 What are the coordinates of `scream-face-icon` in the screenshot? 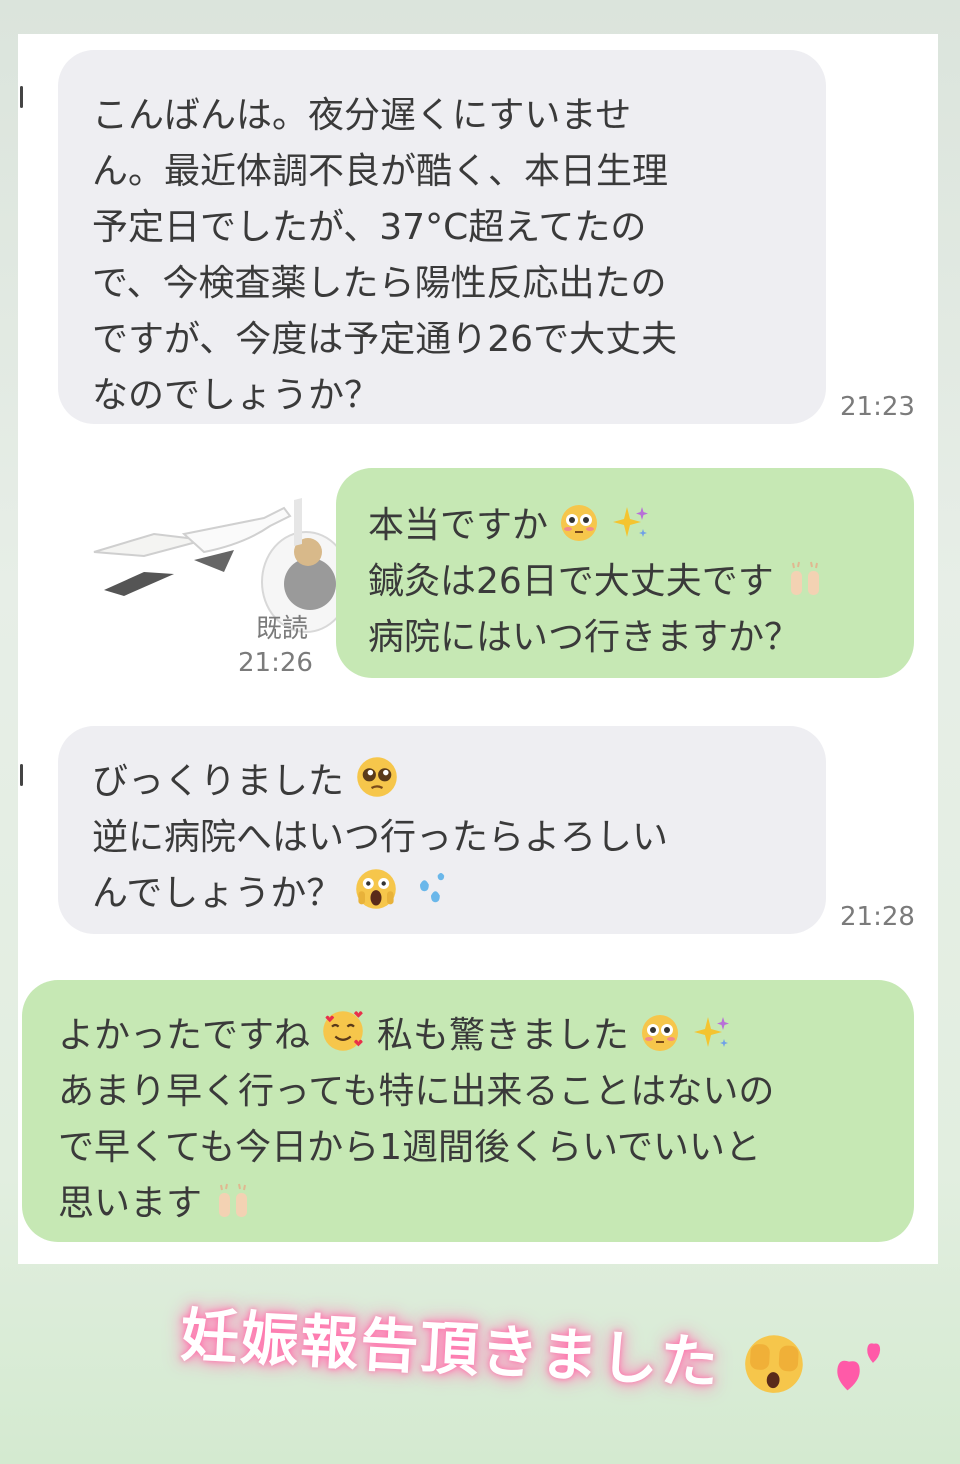 It's located at (375, 889).